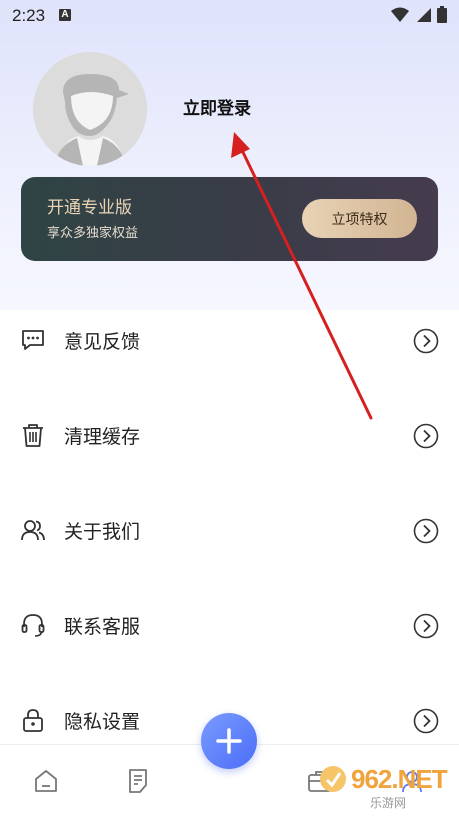 The width and height of the screenshot is (459, 817). I want to click on plus-icon, so click(229, 741).